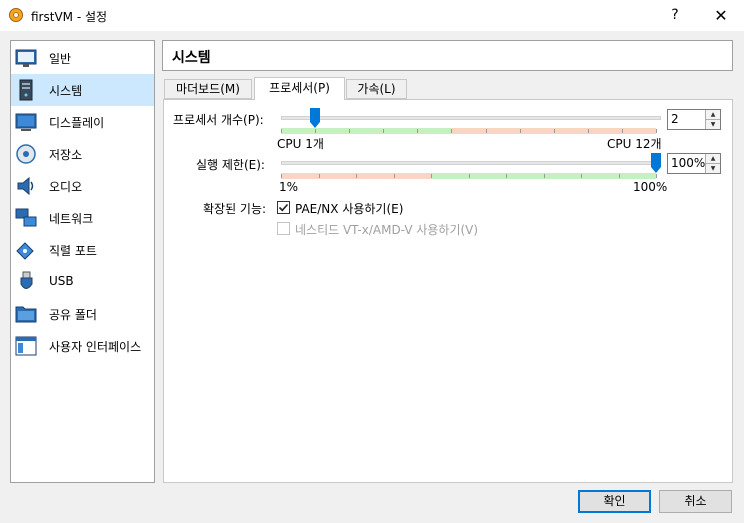  Describe the element at coordinates (25, 251) in the screenshot. I see `serial-port-icon` at that location.